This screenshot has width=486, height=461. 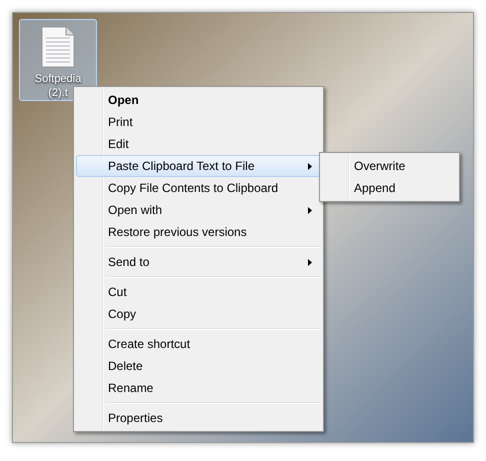 What do you see at coordinates (198, 232) in the screenshot?
I see `menu-item: Restore previous versions` at bounding box center [198, 232].